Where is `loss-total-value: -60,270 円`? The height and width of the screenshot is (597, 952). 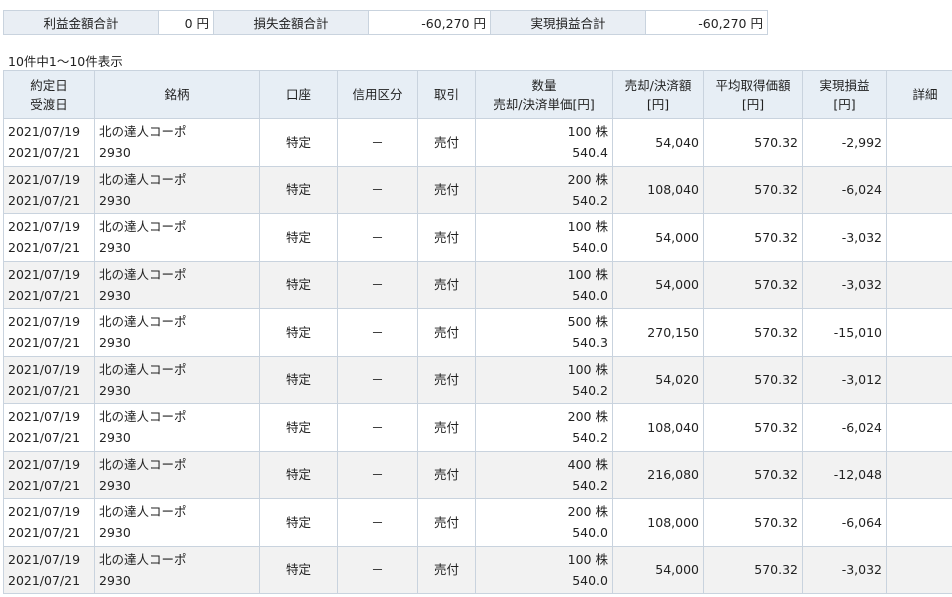
loss-total-value: -60,270 円 is located at coordinates (429, 22).